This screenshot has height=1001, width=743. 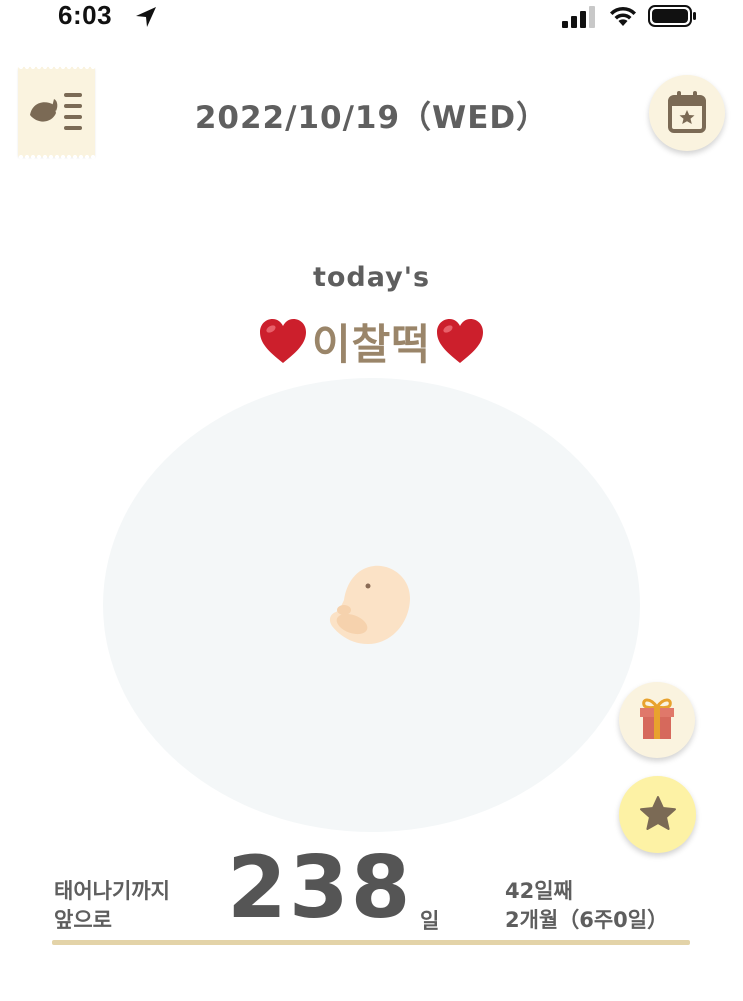 What do you see at coordinates (672, 16) in the screenshot?
I see `battery-icon` at bounding box center [672, 16].